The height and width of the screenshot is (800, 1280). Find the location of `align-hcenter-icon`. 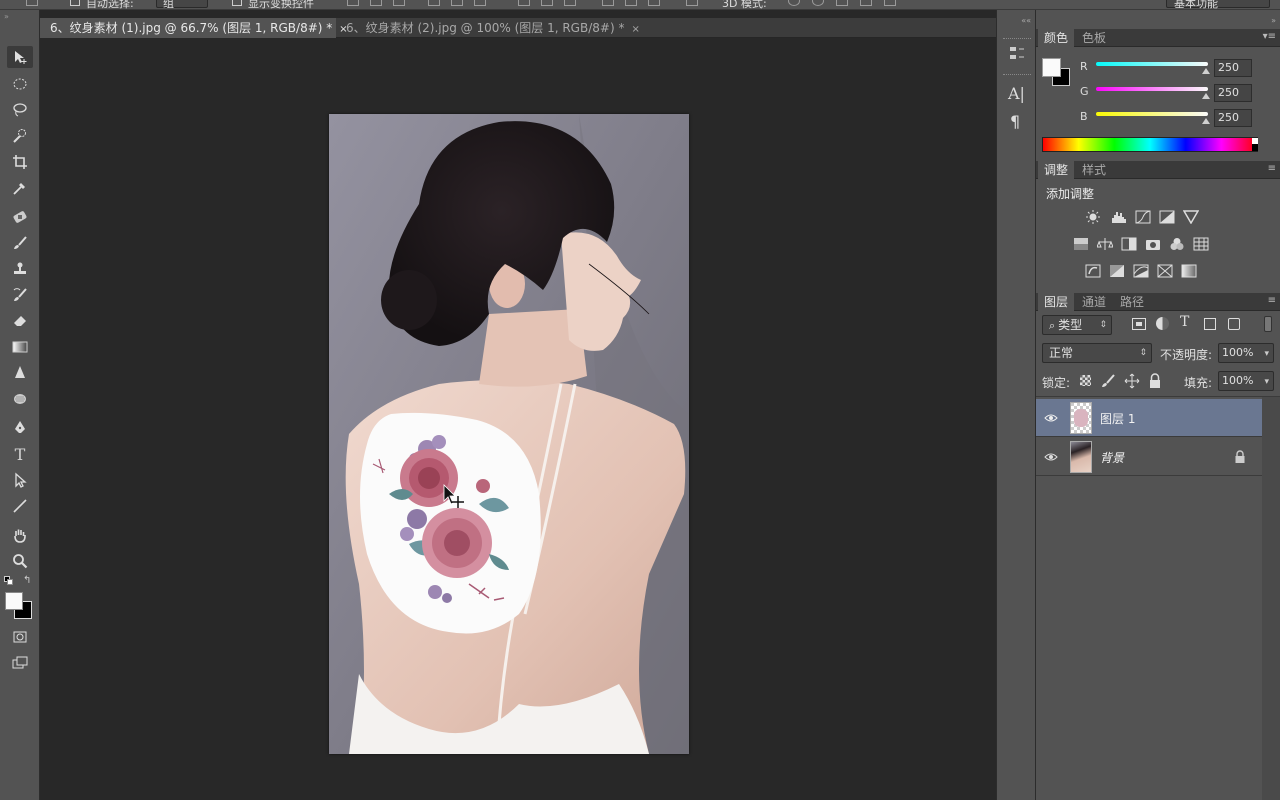

align-hcenter-icon is located at coordinates (457, 3).